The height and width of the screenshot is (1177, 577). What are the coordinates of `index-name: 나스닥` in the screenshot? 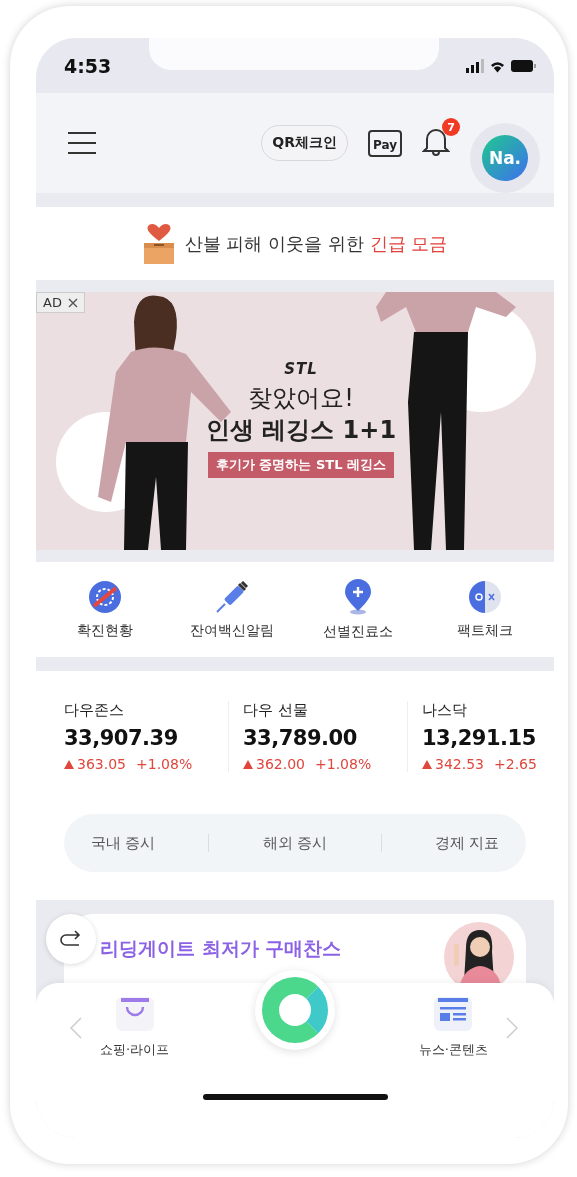 It's located at (488, 710).